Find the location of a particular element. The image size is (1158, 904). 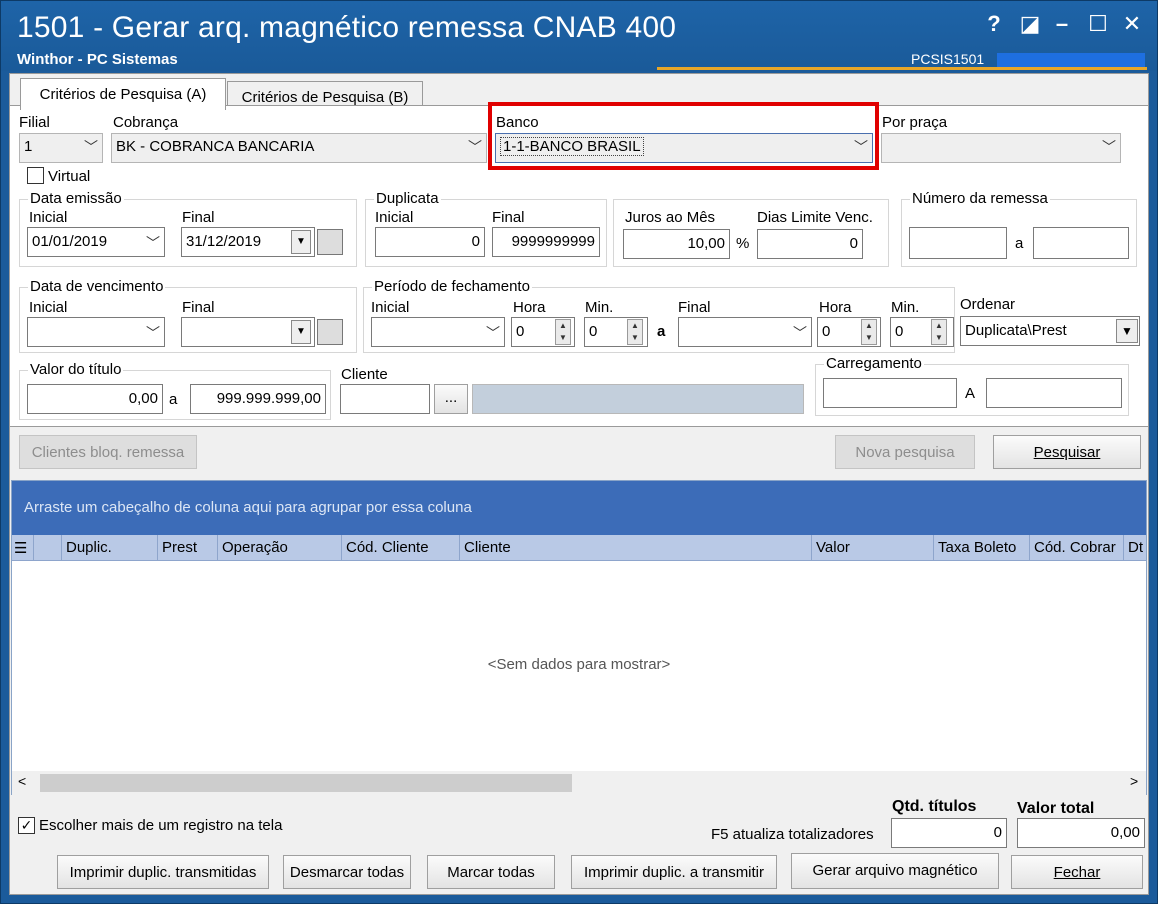

praca-select: ﹀ is located at coordinates (1001, 148).